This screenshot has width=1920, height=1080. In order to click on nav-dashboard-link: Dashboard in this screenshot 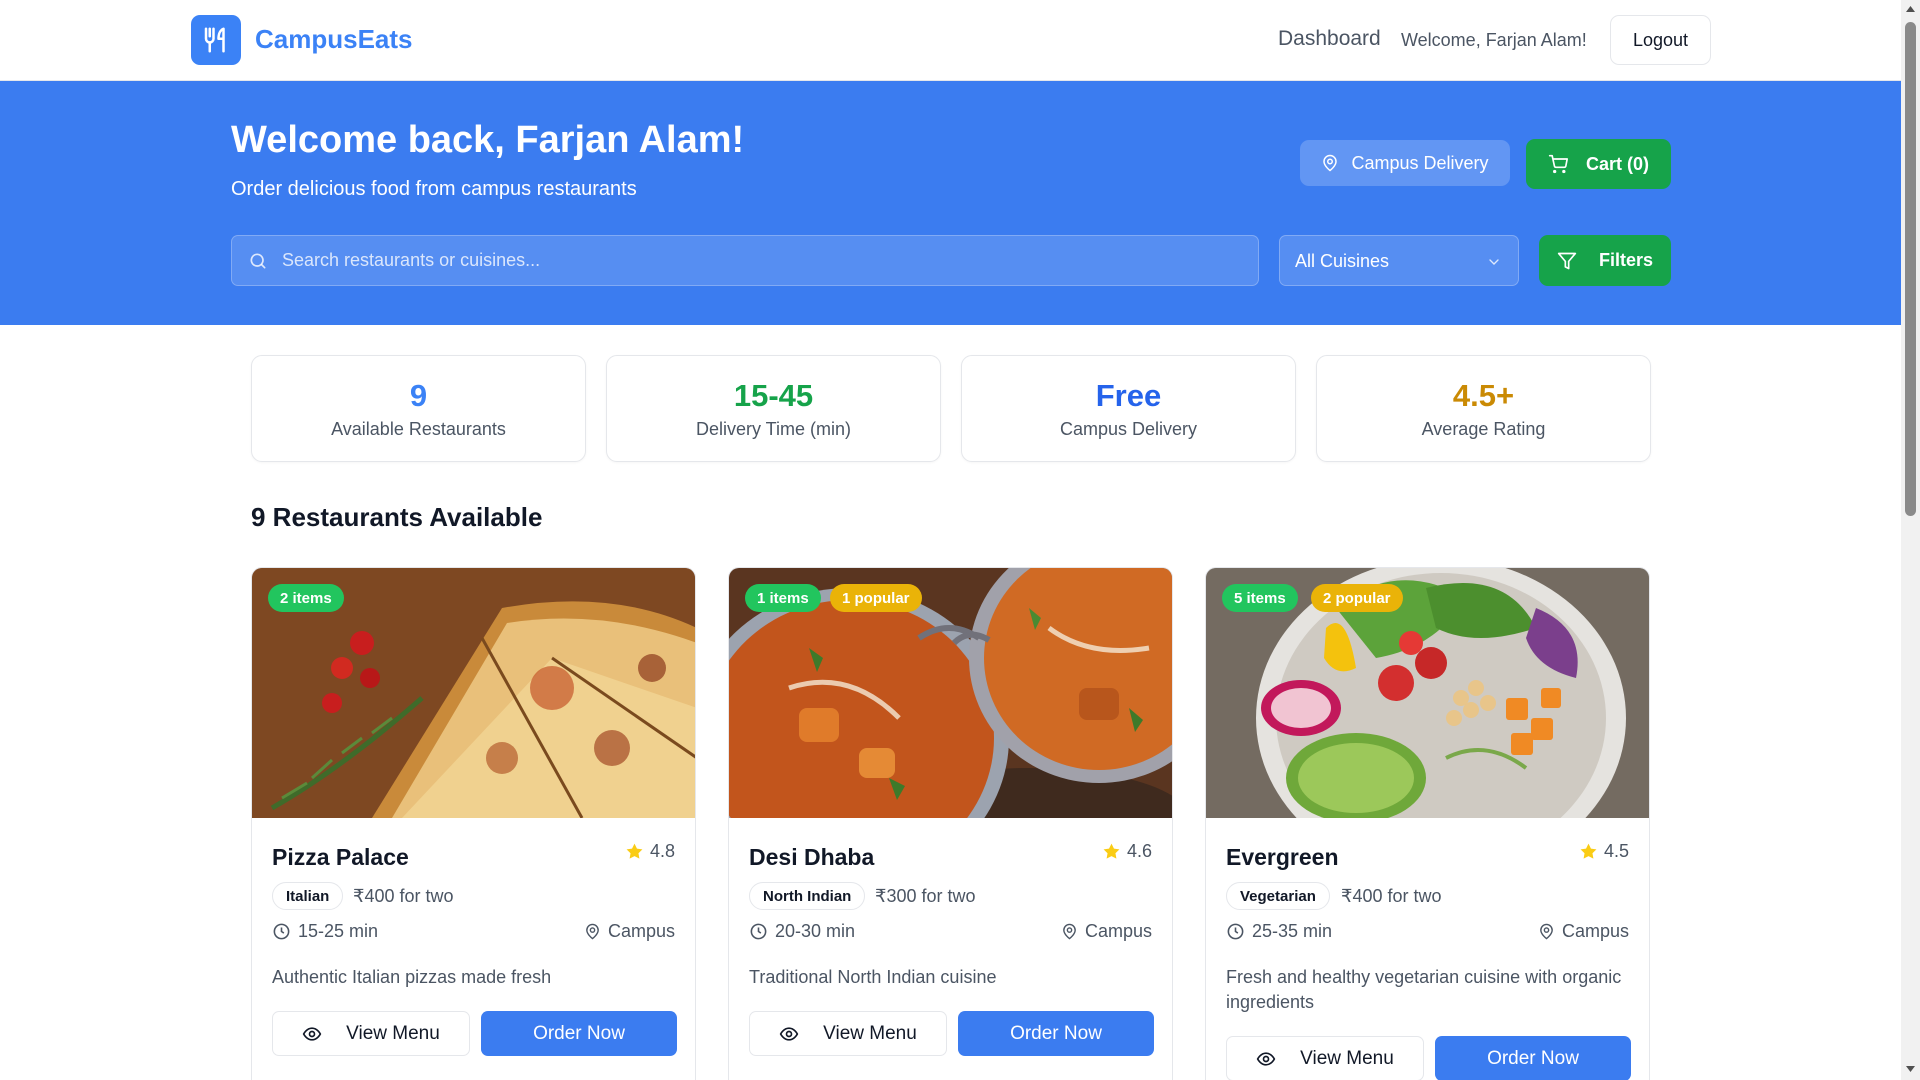, I will do `click(1329, 39)`.